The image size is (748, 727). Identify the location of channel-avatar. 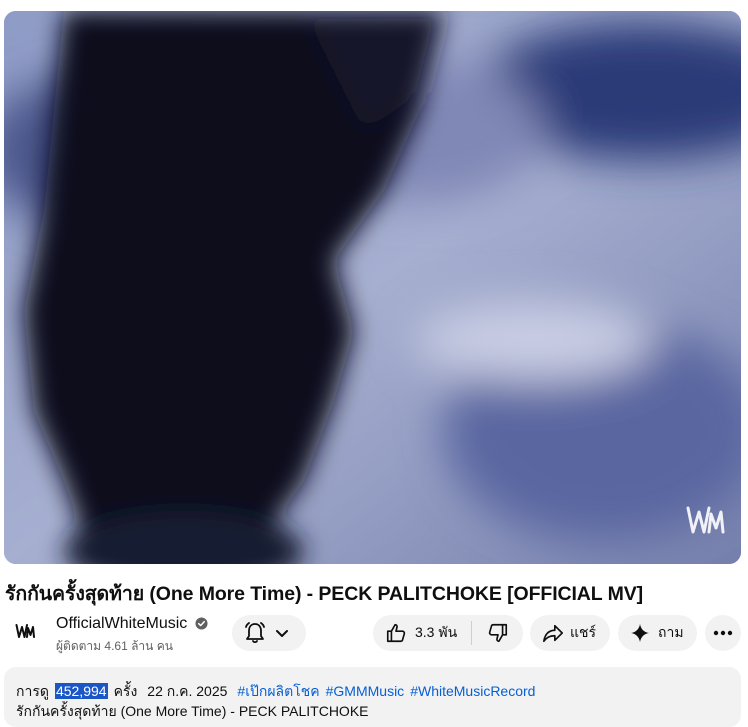
(26, 631).